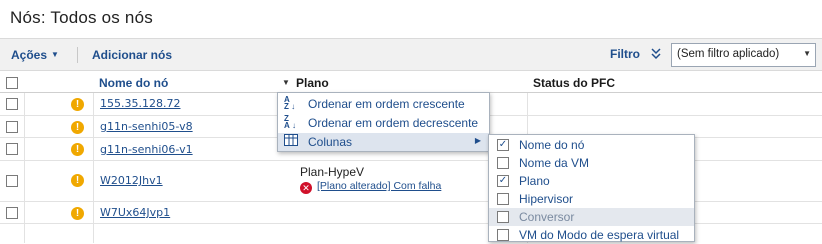 This screenshot has width=822, height=244. I want to click on node-name-link: W2012Jhv1, so click(131, 180).